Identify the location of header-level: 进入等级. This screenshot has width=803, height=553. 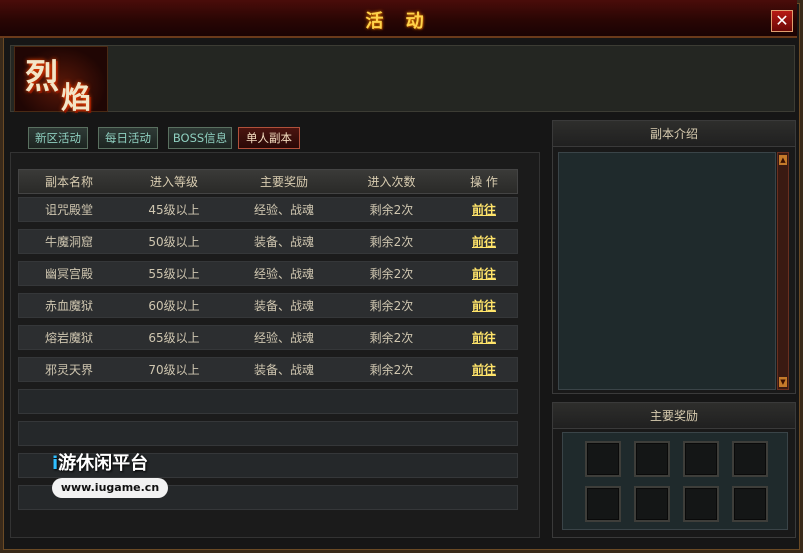
(173, 182).